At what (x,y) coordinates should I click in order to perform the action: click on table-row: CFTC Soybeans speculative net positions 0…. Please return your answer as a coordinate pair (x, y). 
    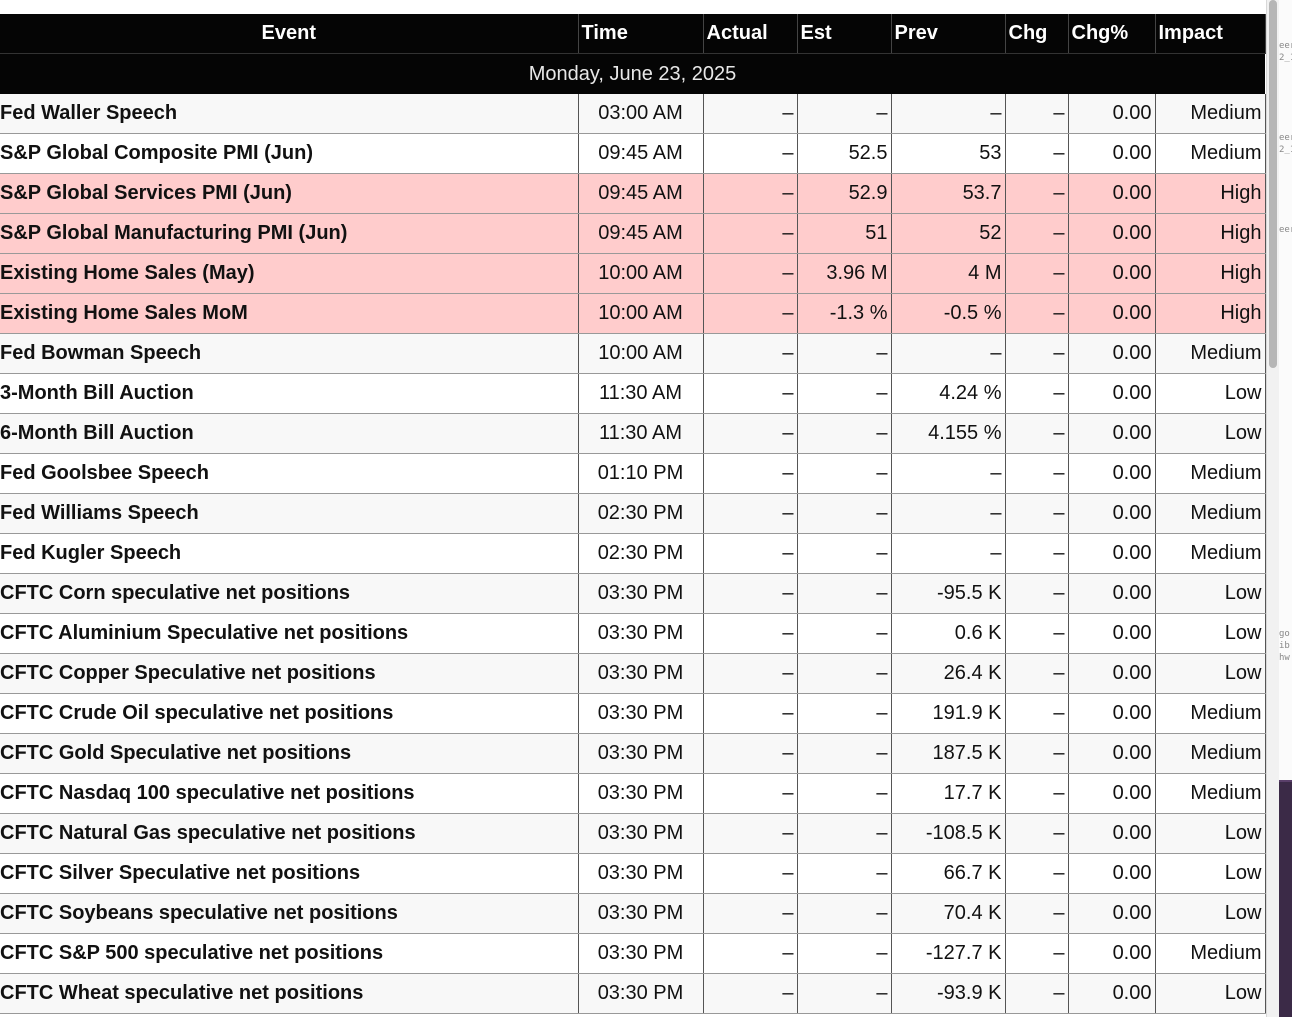
    Looking at the image, I should click on (633, 913).